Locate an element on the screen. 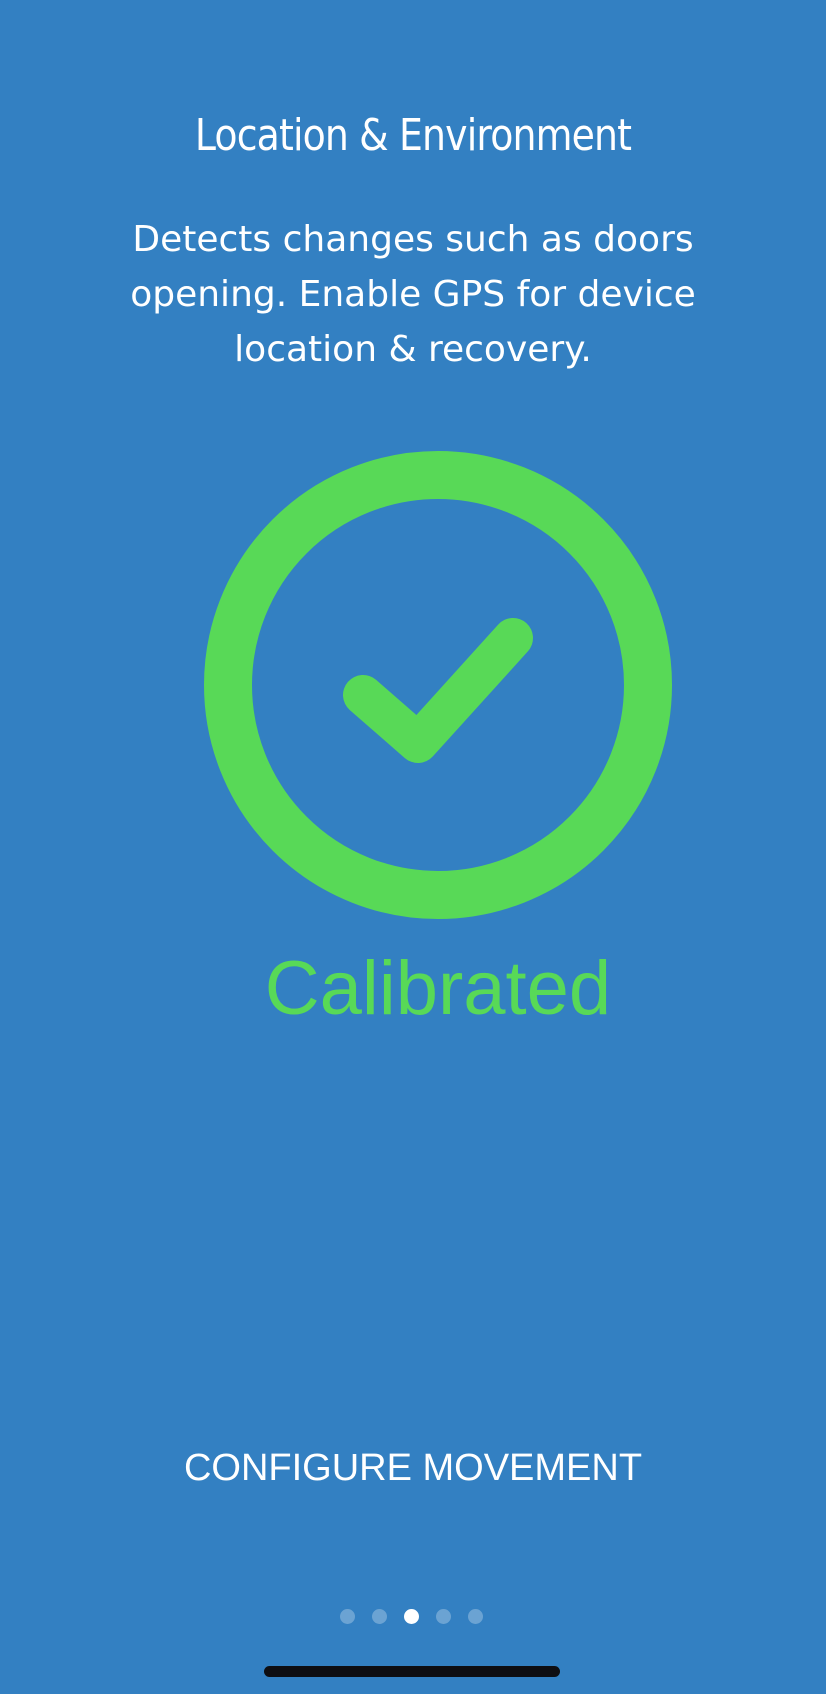  page-title: Location & Environment is located at coordinates (413, 135).